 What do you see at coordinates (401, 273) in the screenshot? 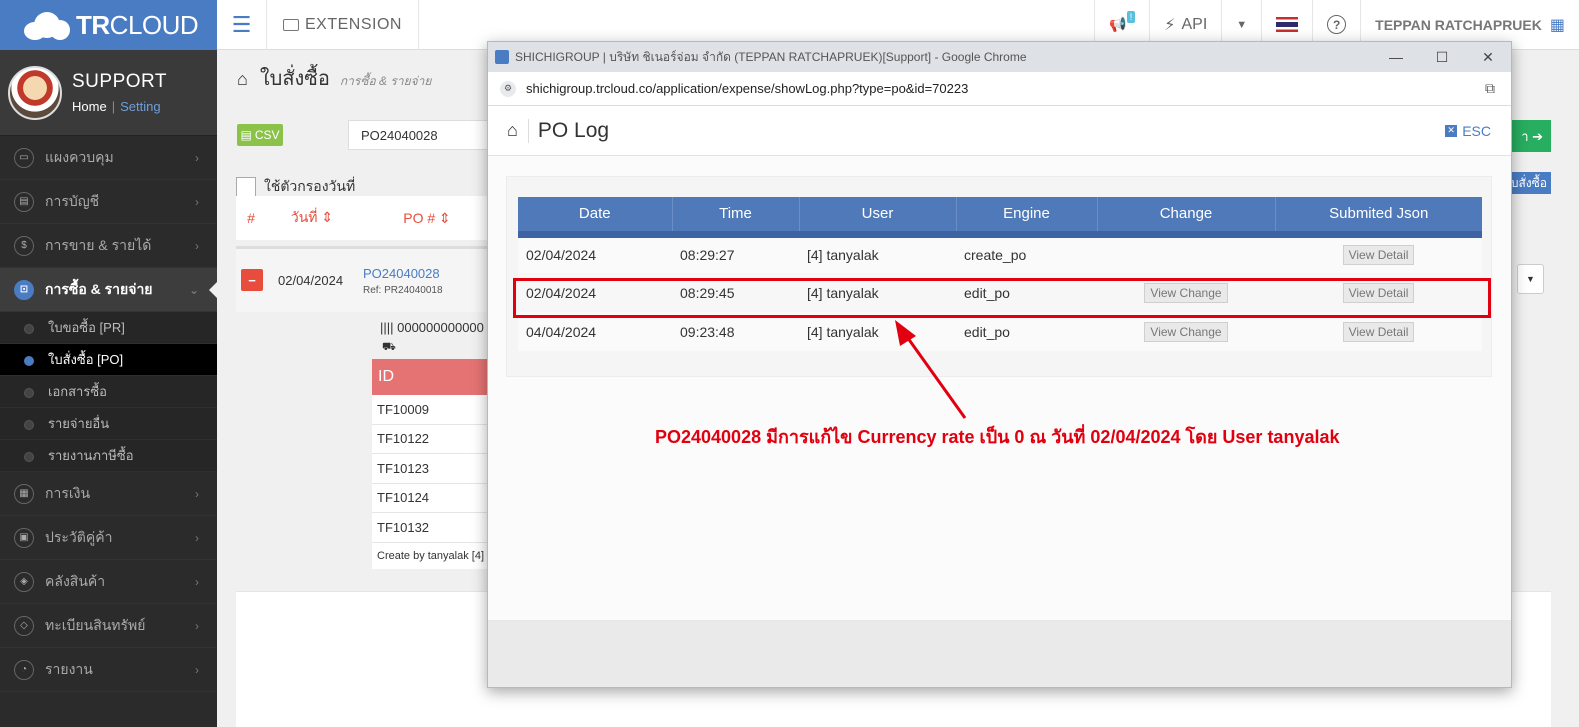
I see `row-po-link: PO24040028` at bounding box center [401, 273].